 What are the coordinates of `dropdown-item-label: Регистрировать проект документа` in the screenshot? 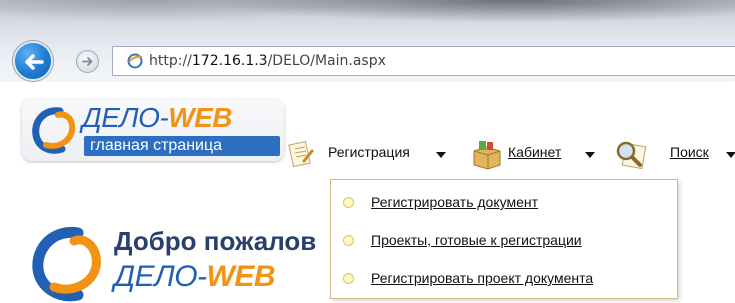 It's located at (482, 278).